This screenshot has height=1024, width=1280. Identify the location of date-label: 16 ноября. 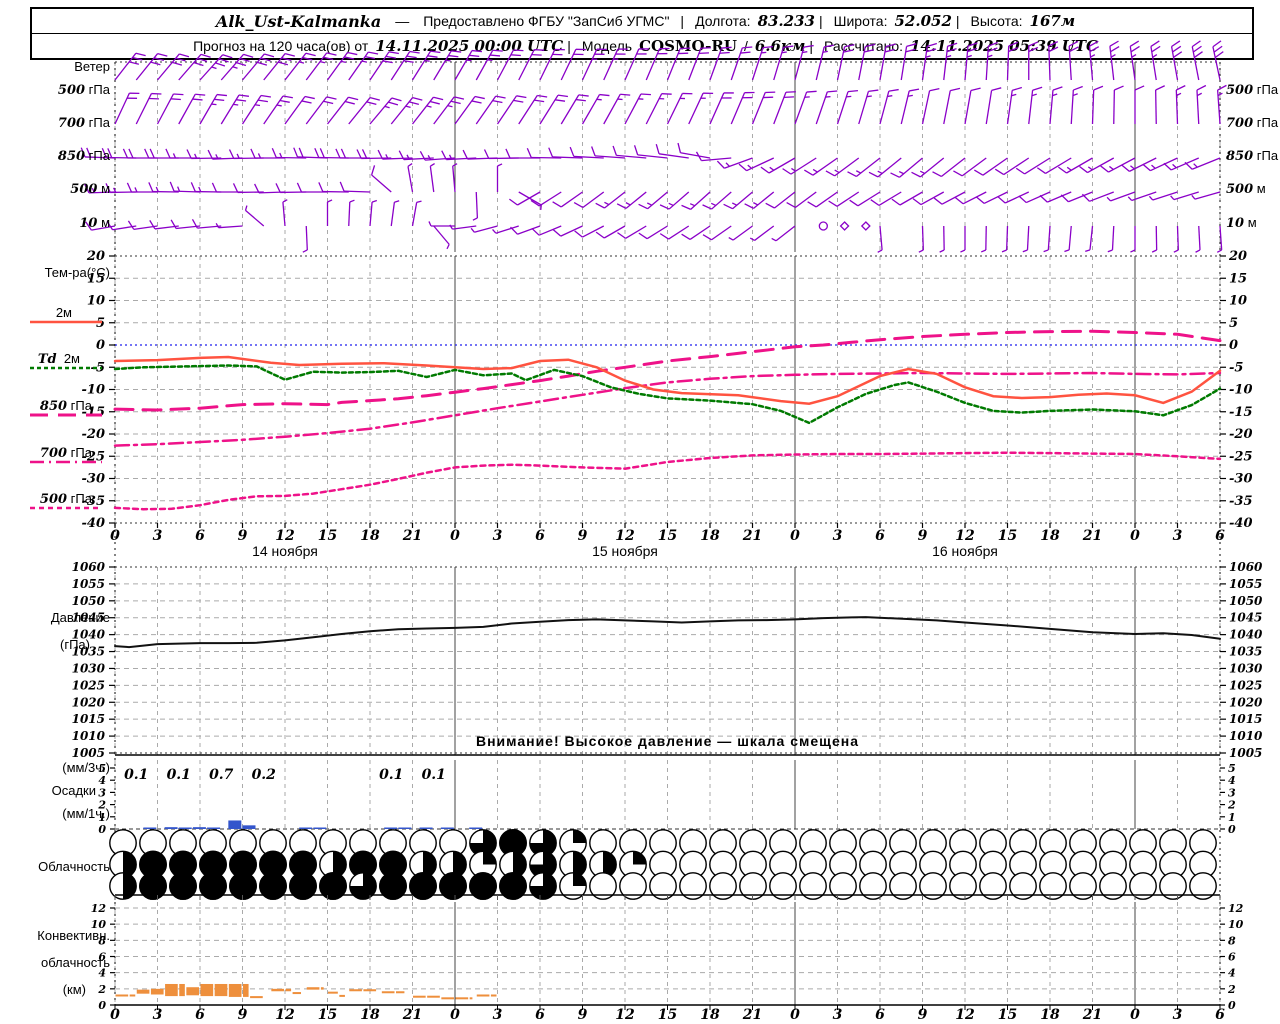
(965, 551).